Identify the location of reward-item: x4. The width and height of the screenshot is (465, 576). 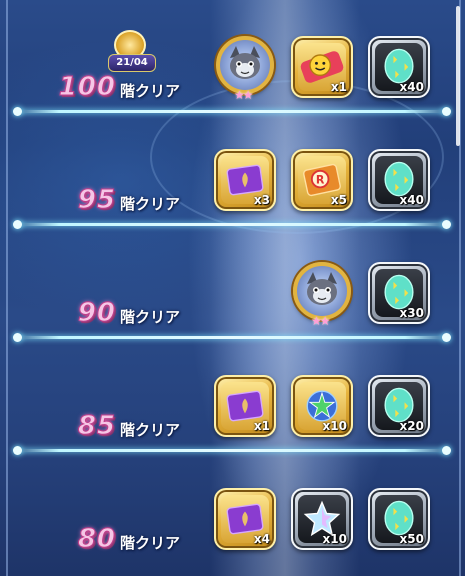
(245, 519).